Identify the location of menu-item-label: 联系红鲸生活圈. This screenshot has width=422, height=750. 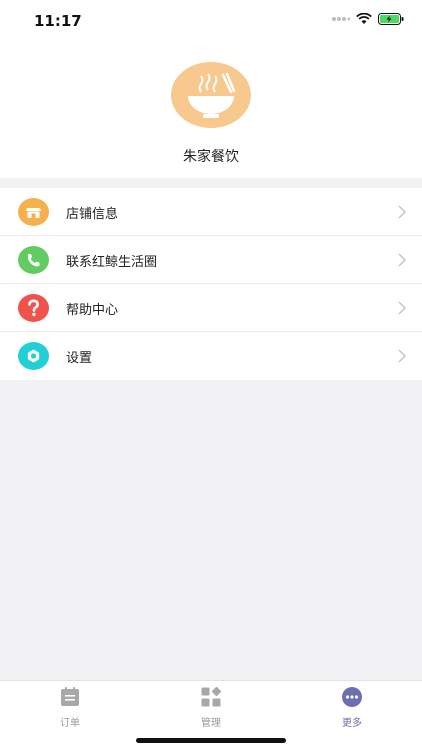
(112, 262).